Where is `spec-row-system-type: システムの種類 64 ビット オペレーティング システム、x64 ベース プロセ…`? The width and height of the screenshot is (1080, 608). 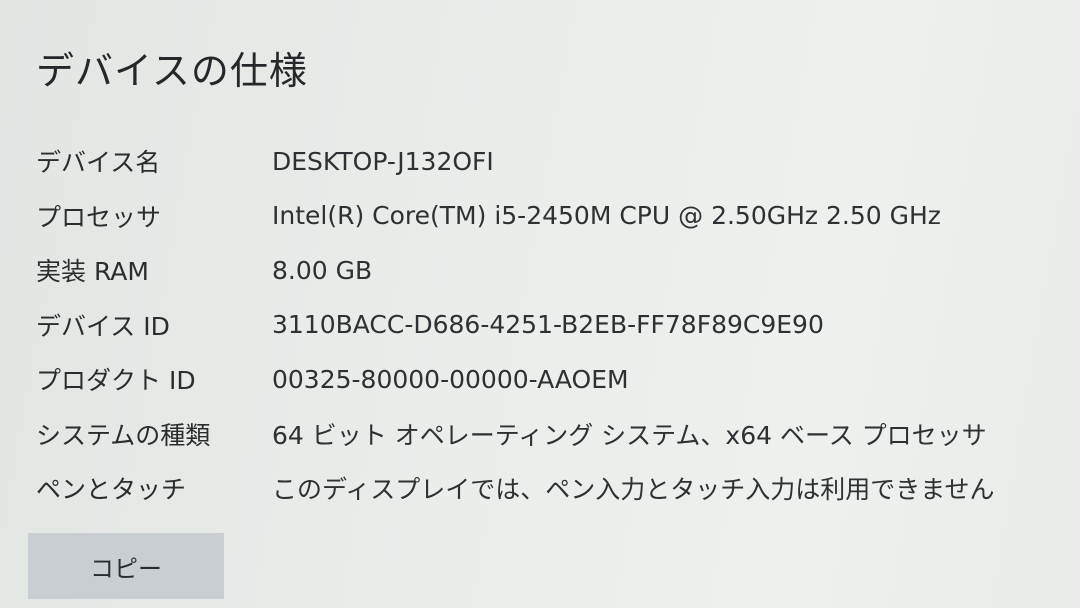
spec-row-system-type: システムの種類 64 ビット オペレーティング システム、x64 ベース プロセ… is located at coordinates (515, 434).